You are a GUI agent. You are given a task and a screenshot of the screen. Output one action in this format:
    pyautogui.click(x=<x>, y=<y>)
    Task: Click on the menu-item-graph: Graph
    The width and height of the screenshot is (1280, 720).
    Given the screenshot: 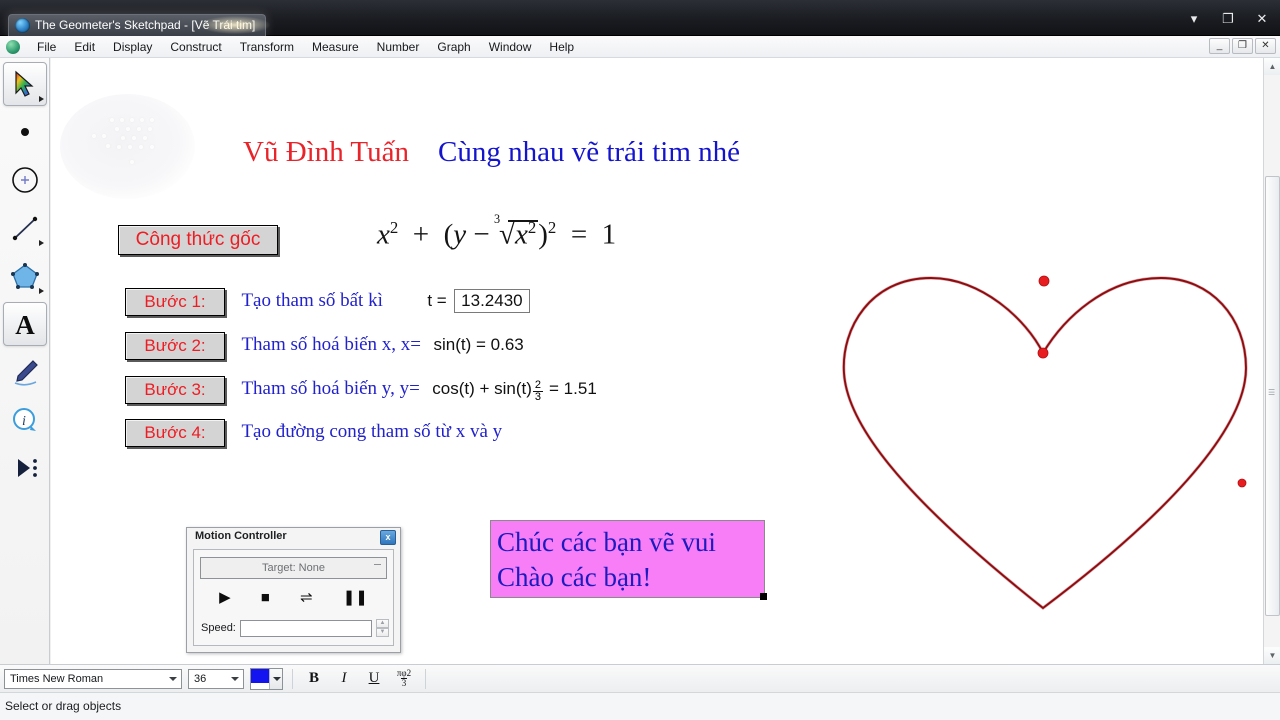 What is the action you would take?
    pyautogui.click(x=453, y=47)
    